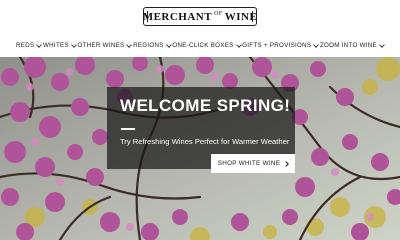 This screenshot has height=240, width=400. What do you see at coordinates (152, 45) in the screenshot?
I see `nav-item-regions: REGIONS` at bounding box center [152, 45].